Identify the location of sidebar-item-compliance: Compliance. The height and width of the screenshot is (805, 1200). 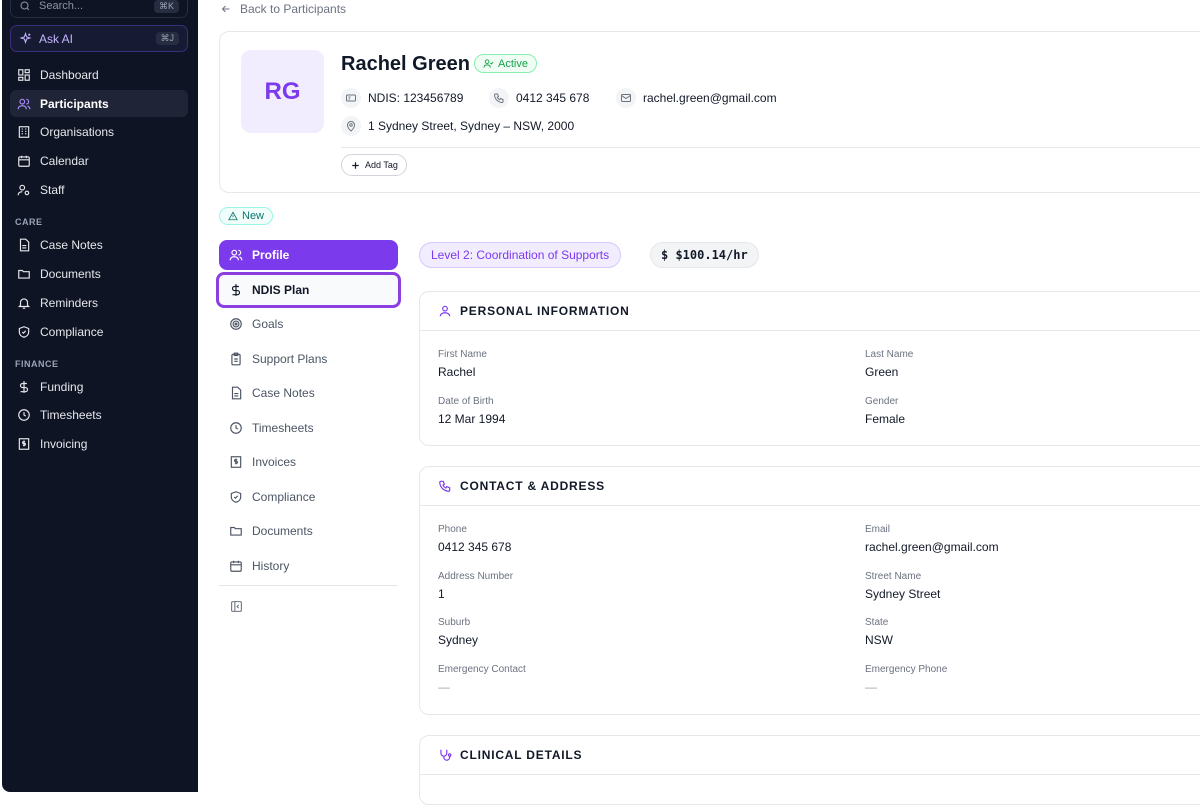
(99, 331).